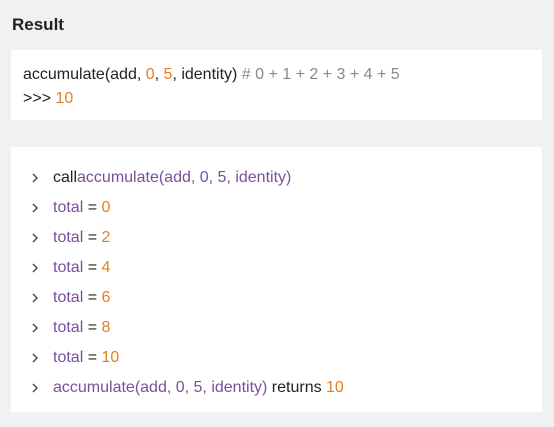 The height and width of the screenshot is (427, 554). I want to click on result-prompt: >>>, so click(39, 98).